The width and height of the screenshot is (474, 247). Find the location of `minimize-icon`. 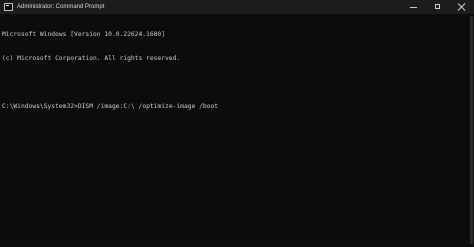

minimize-icon is located at coordinates (413, 7).